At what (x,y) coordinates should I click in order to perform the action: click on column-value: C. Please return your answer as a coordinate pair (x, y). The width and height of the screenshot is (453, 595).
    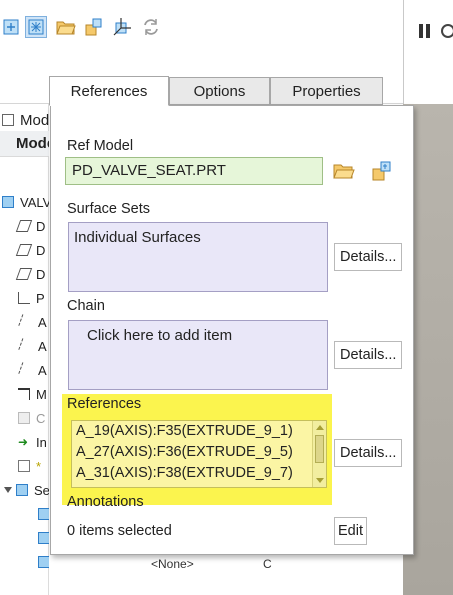
    Looking at the image, I should click on (267, 564).